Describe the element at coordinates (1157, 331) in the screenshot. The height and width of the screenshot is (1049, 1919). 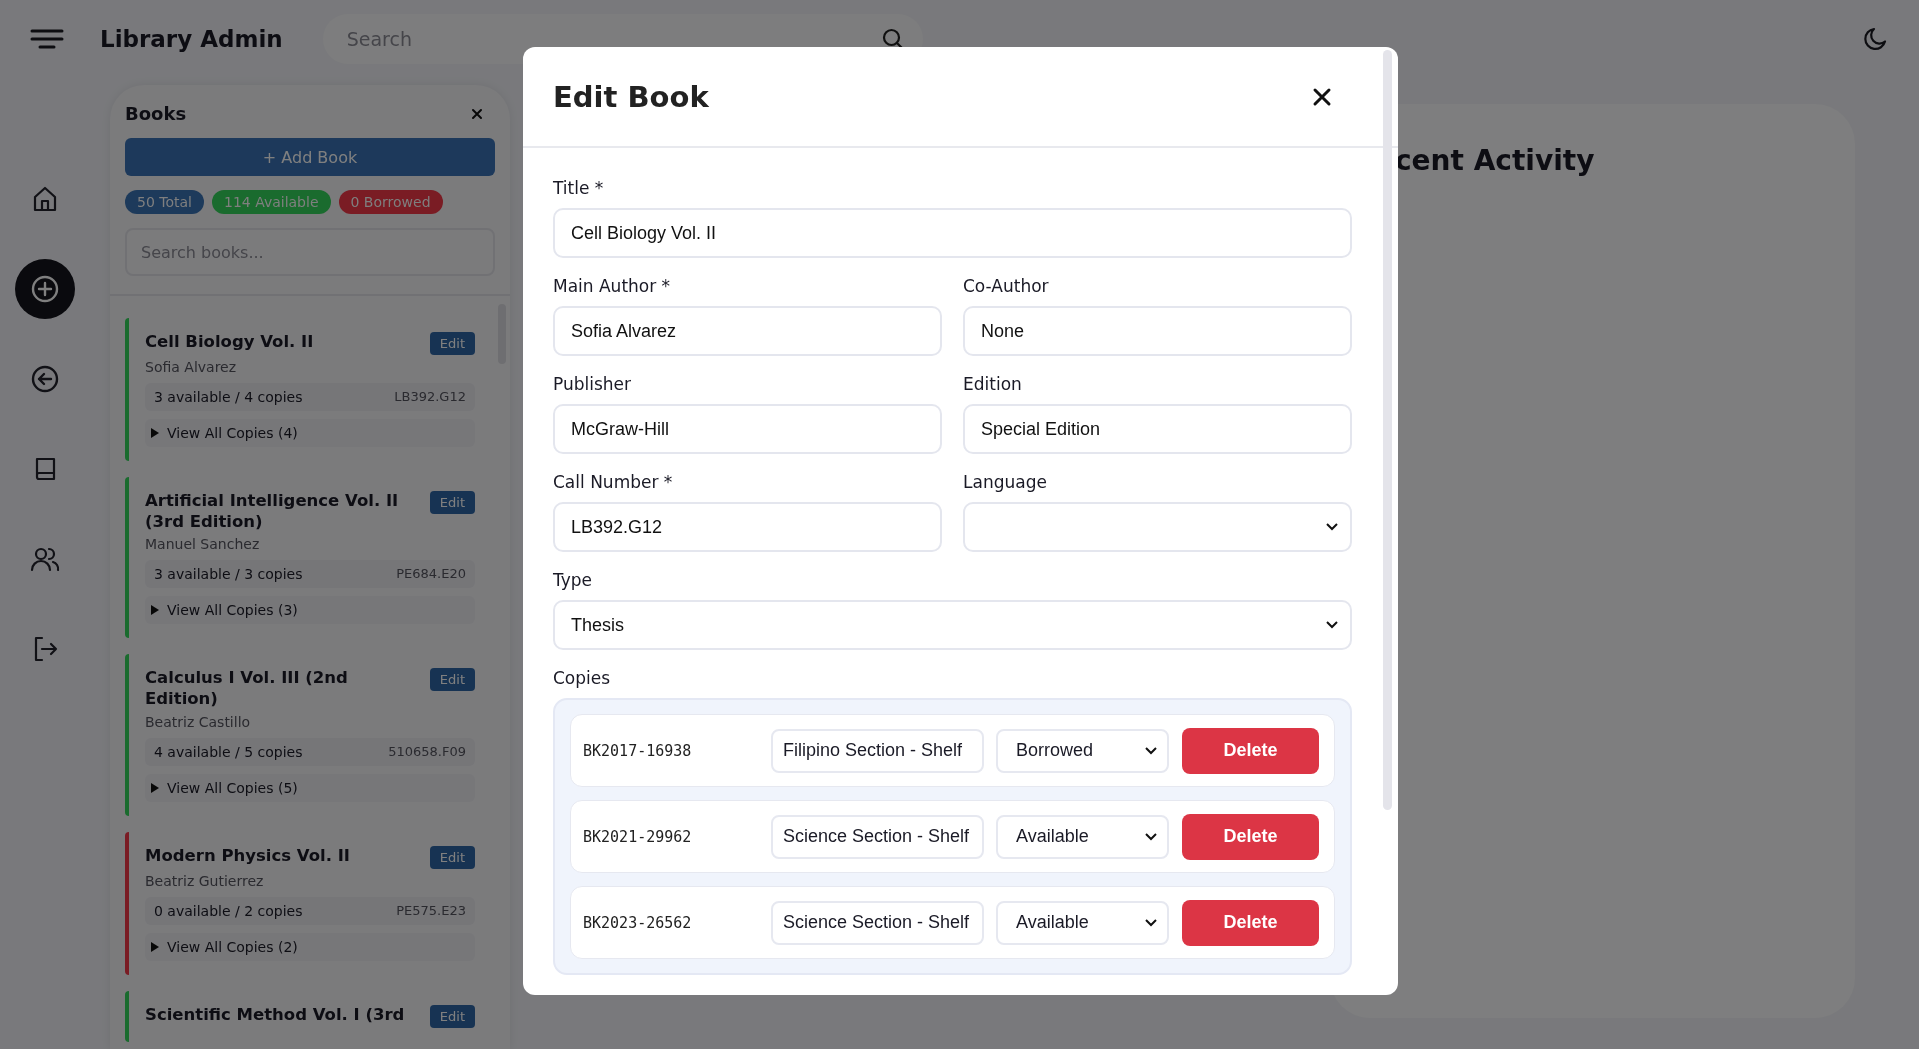
I see `text-field: None` at that location.